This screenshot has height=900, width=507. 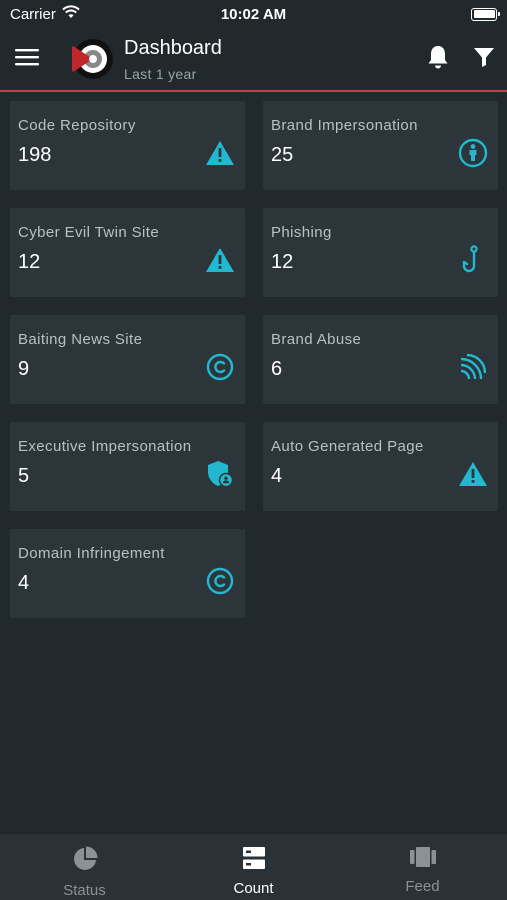 What do you see at coordinates (71, 14) in the screenshot?
I see `wifi-icon` at bounding box center [71, 14].